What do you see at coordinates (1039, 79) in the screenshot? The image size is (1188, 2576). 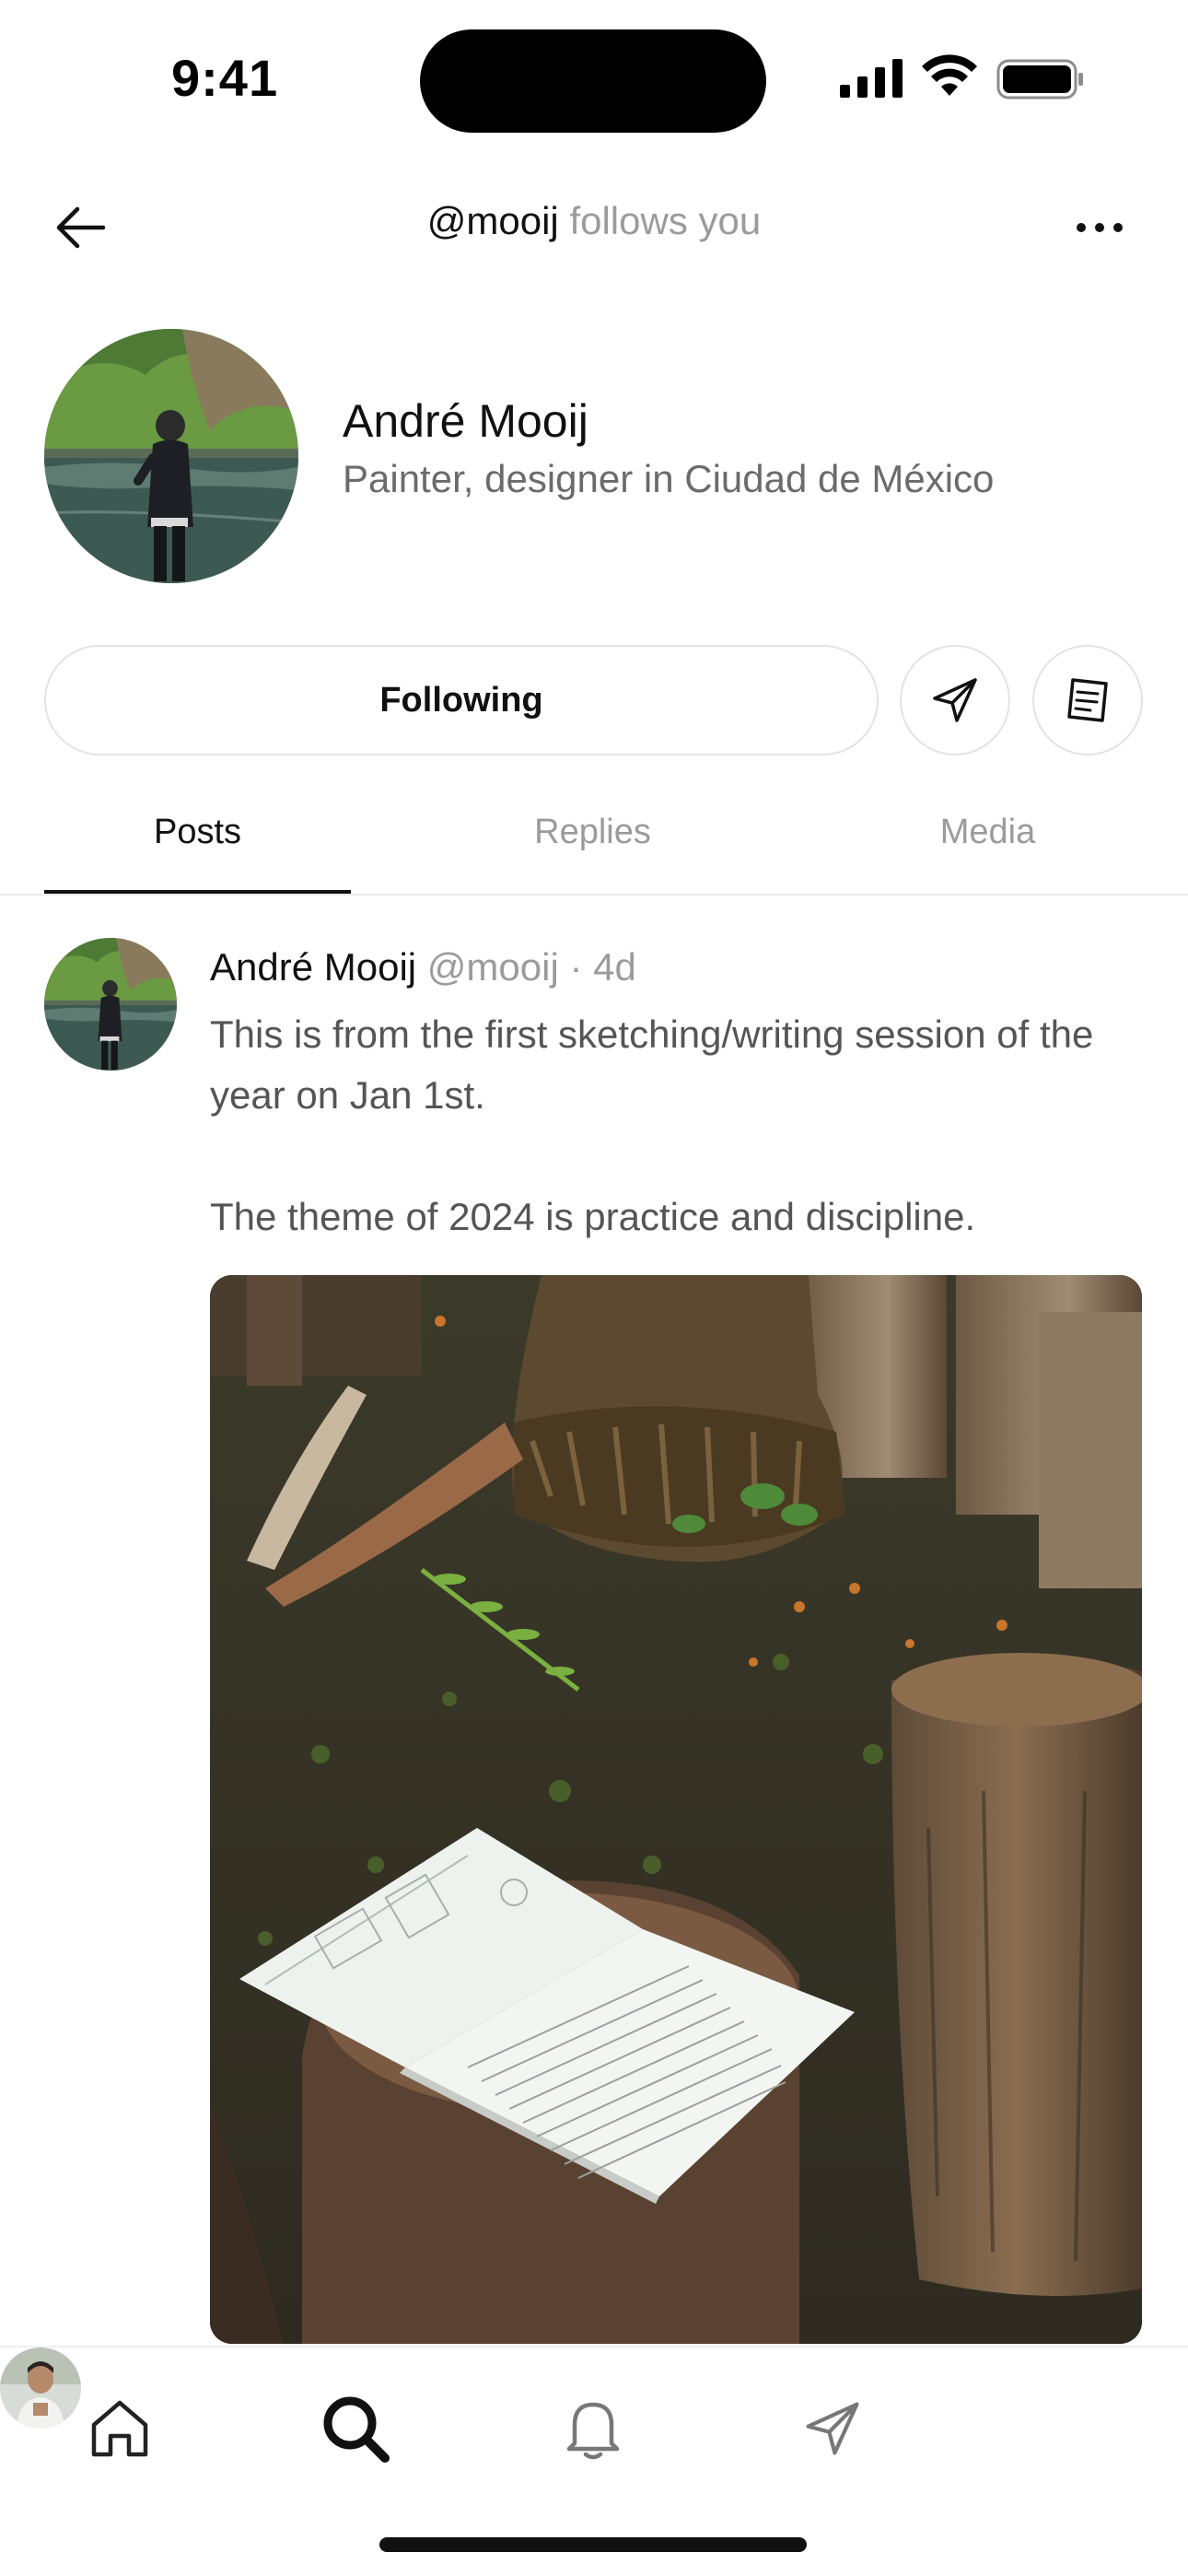 I see `battery-icon` at bounding box center [1039, 79].